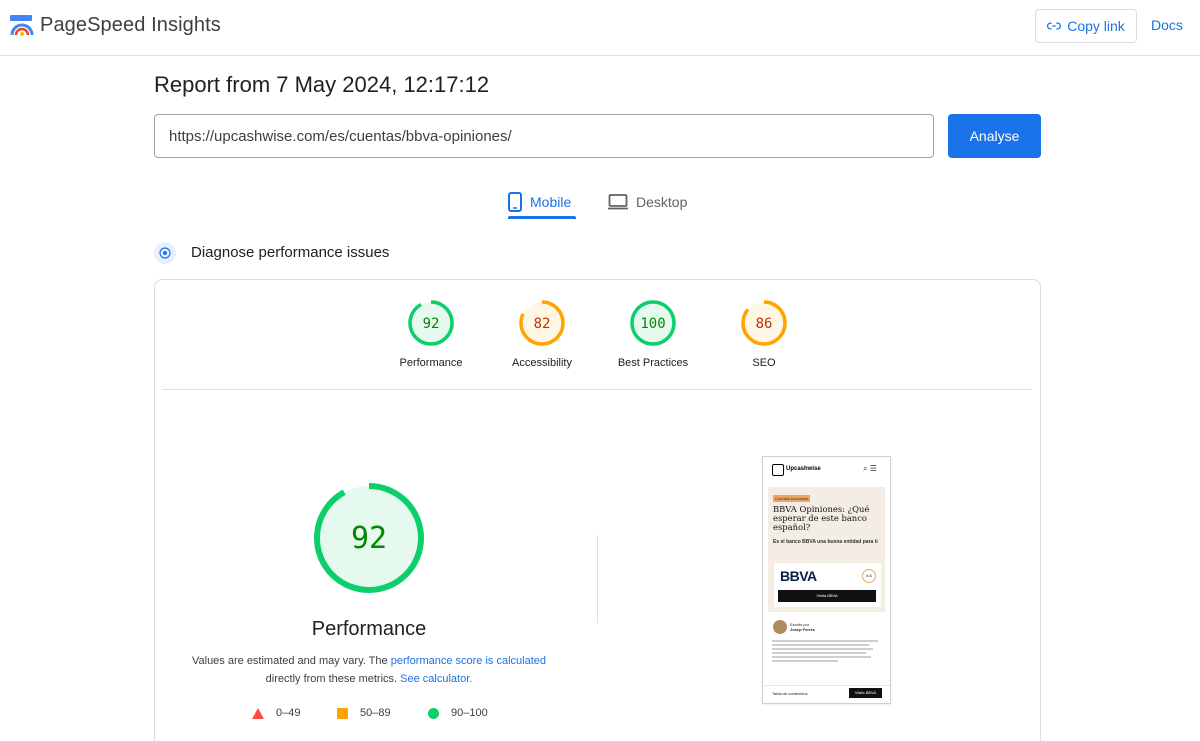 The height and width of the screenshot is (741, 1200). I want to click on gauge-best-practices: 100 Best Practices, so click(653, 334).